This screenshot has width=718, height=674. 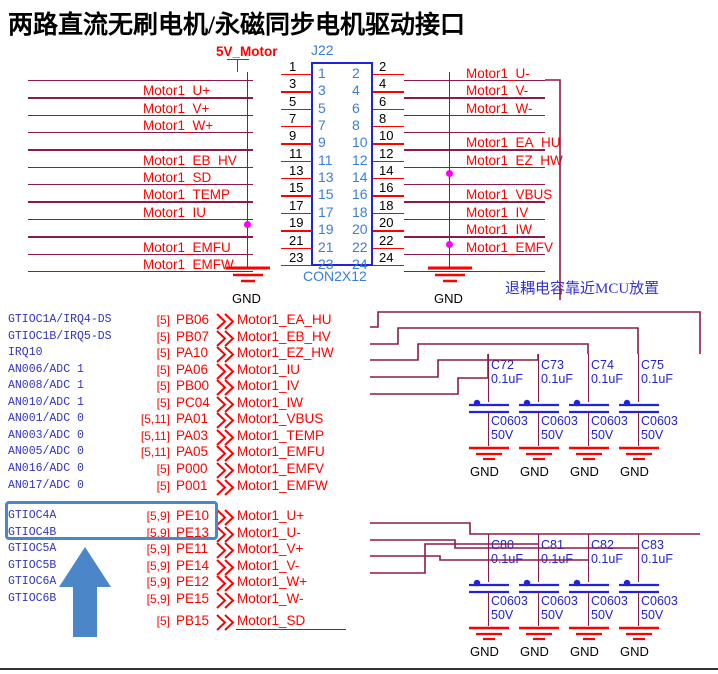 What do you see at coordinates (553, 189) in the screenshot?
I see `route-right-drop` at bounding box center [553, 189].